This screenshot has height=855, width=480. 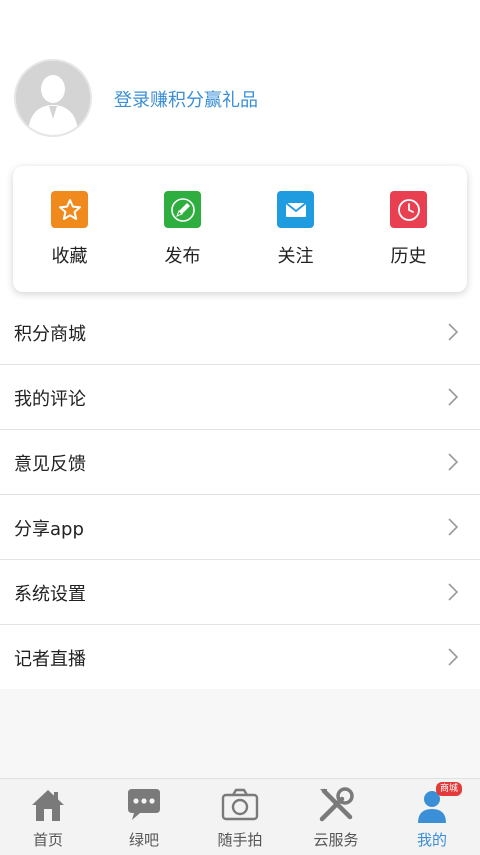 I want to click on publish-label: 发布, so click(x=182, y=256).